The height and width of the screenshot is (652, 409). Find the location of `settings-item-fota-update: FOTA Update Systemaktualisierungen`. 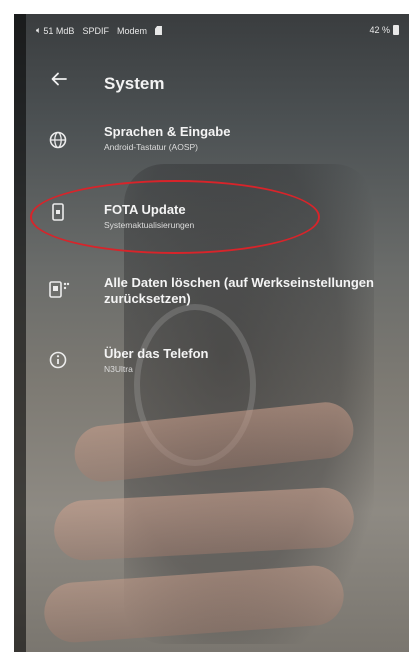

settings-item-fota-update: FOTA Update Systemaktualisierungen is located at coordinates (211, 216).